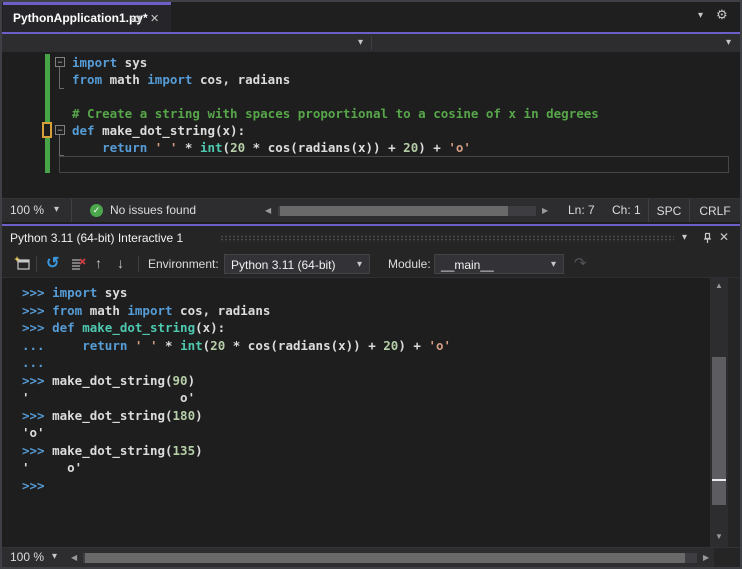  I want to click on repl-vscrollbar: ▲ ▼, so click(719, 412).